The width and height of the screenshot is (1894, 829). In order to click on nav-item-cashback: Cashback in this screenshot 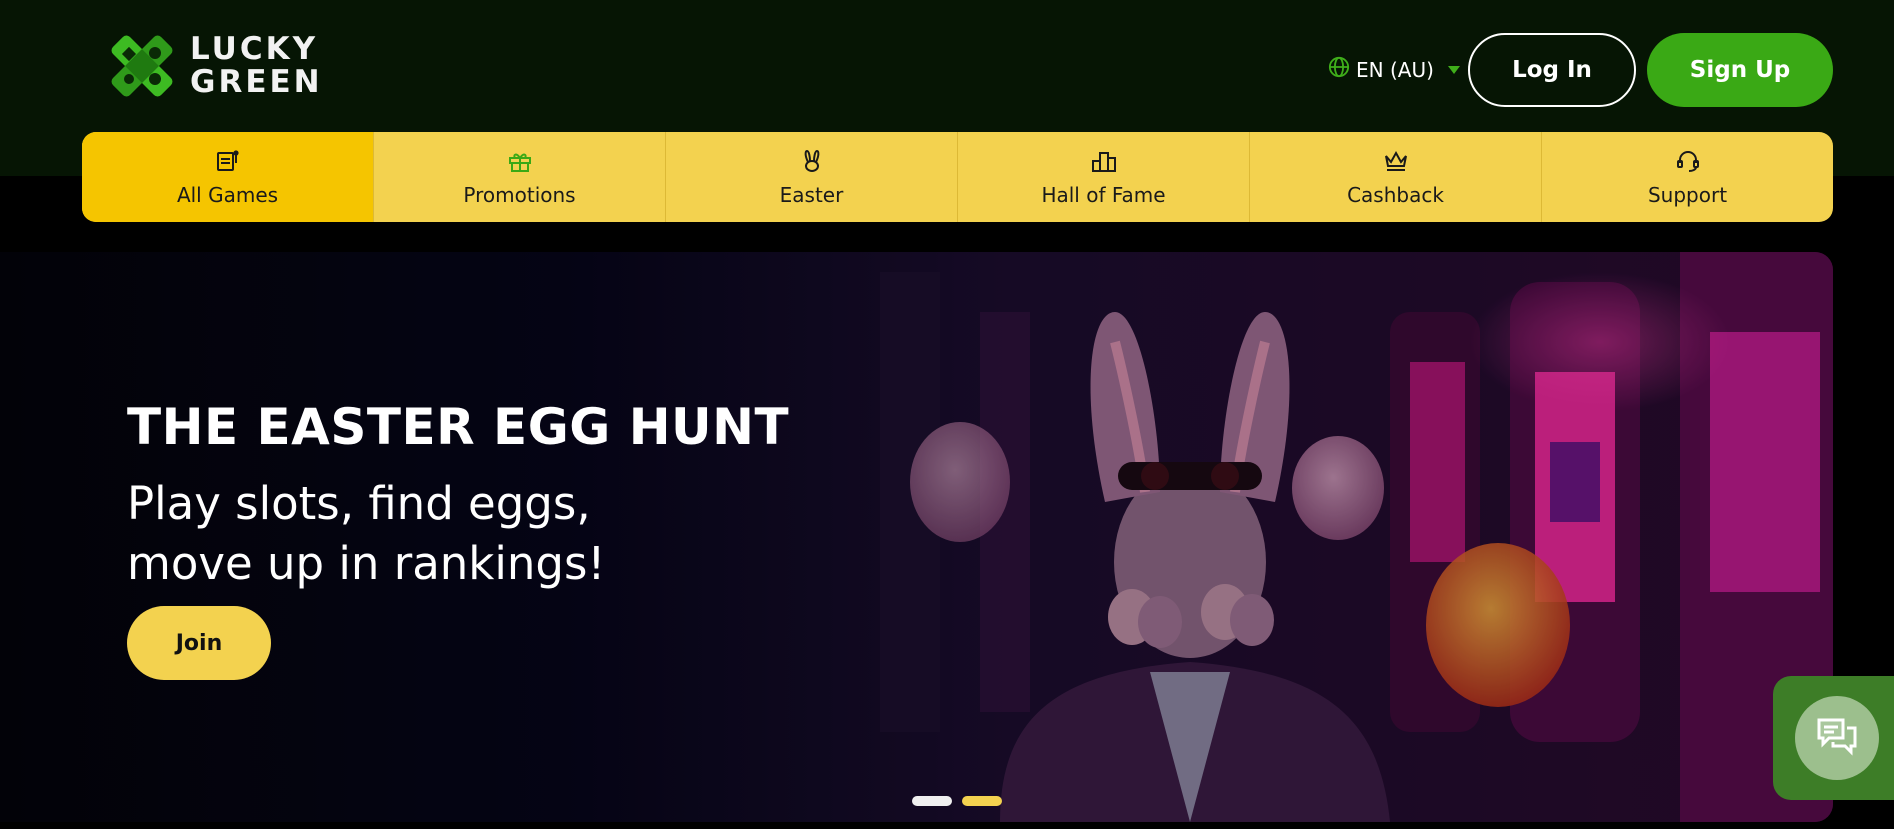, I will do `click(1396, 177)`.